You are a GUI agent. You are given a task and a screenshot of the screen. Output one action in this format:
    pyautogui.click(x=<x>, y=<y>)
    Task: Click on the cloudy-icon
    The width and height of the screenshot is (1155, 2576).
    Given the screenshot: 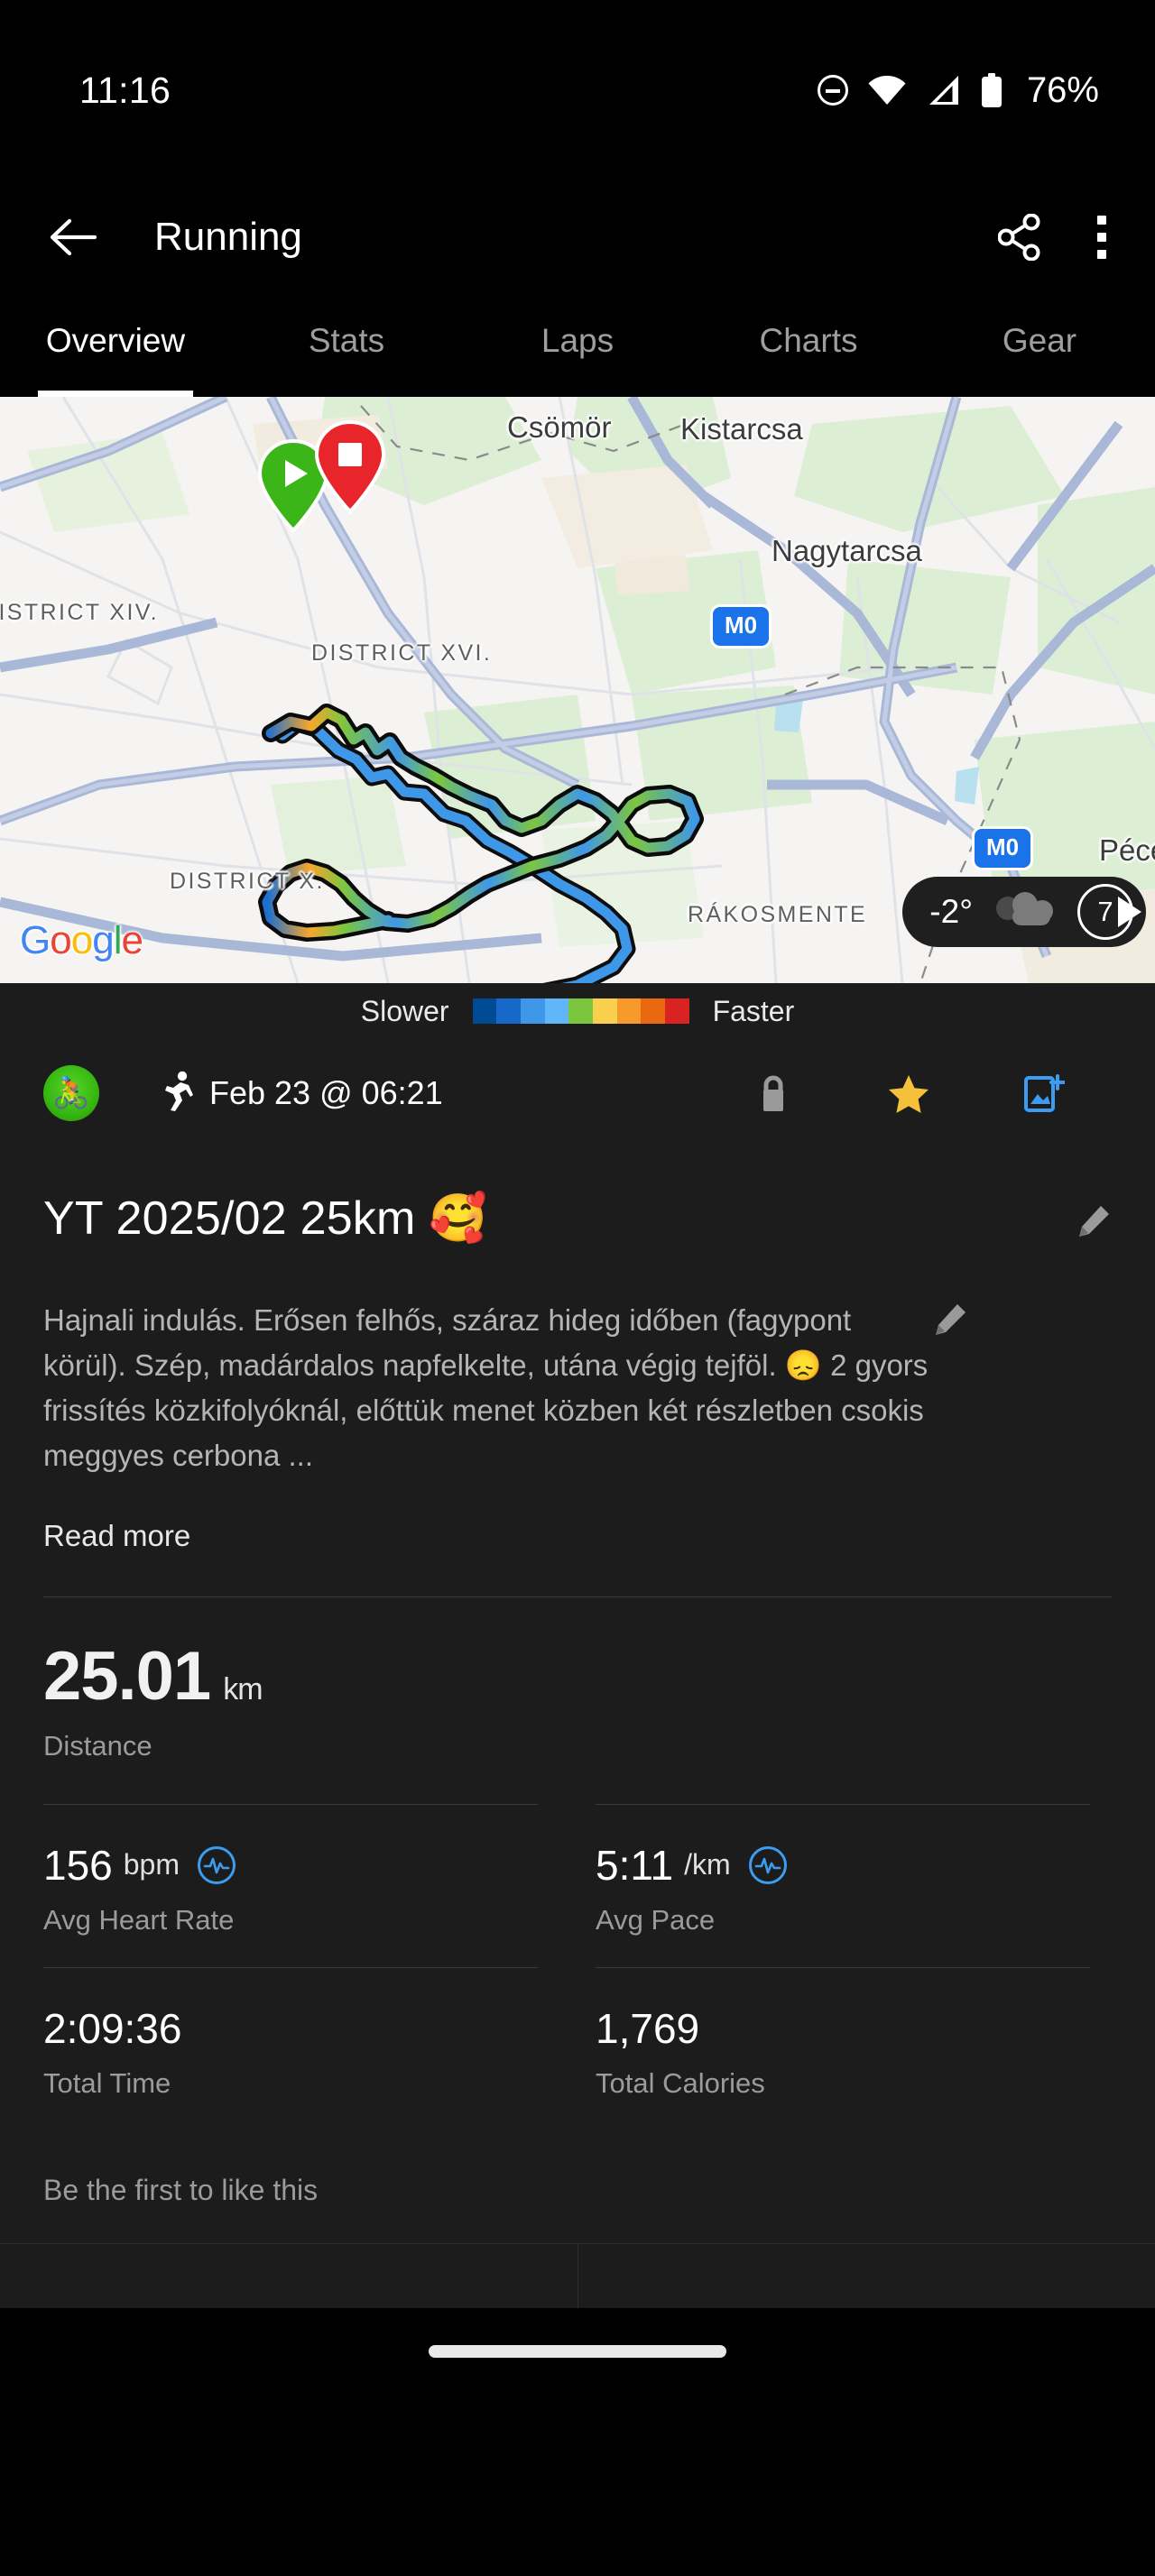 What is the action you would take?
    pyautogui.click(x=1025, y=912)
    